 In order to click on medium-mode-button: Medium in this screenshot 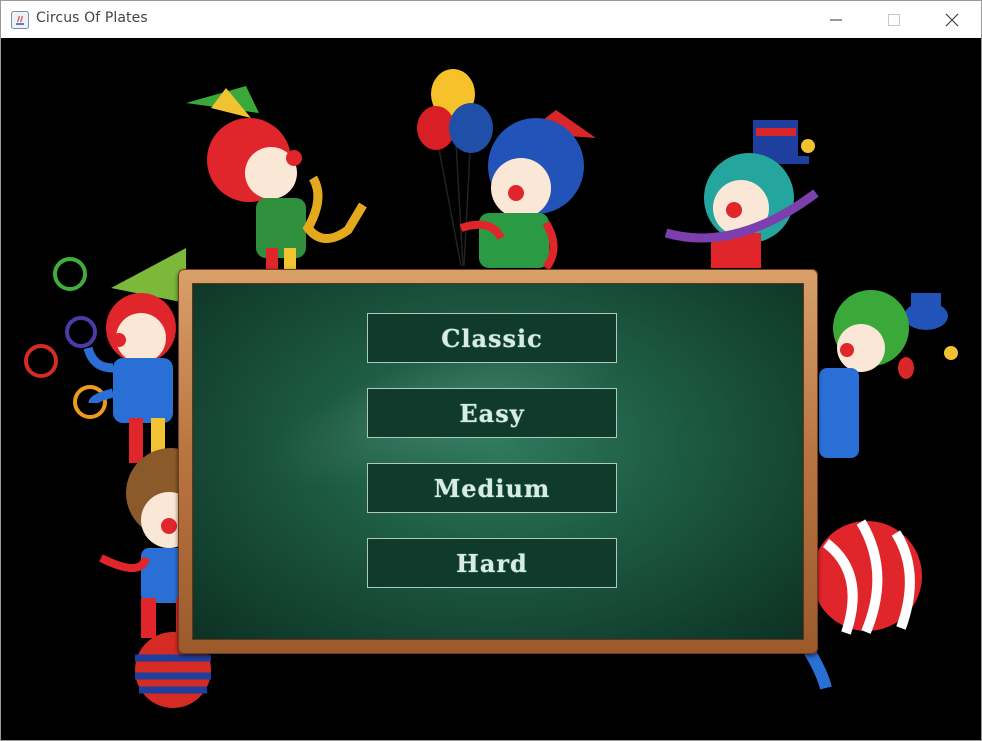, I will do `click(492, 488)`.